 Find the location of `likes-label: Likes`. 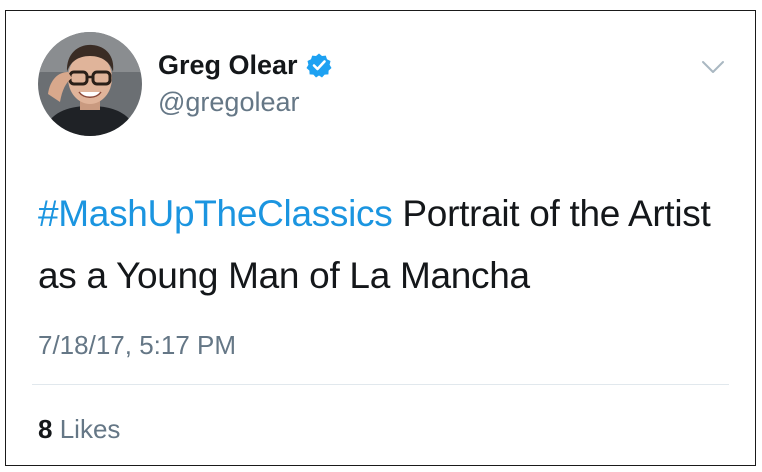

likes-label: Likes is located at coordinates (90, 429).